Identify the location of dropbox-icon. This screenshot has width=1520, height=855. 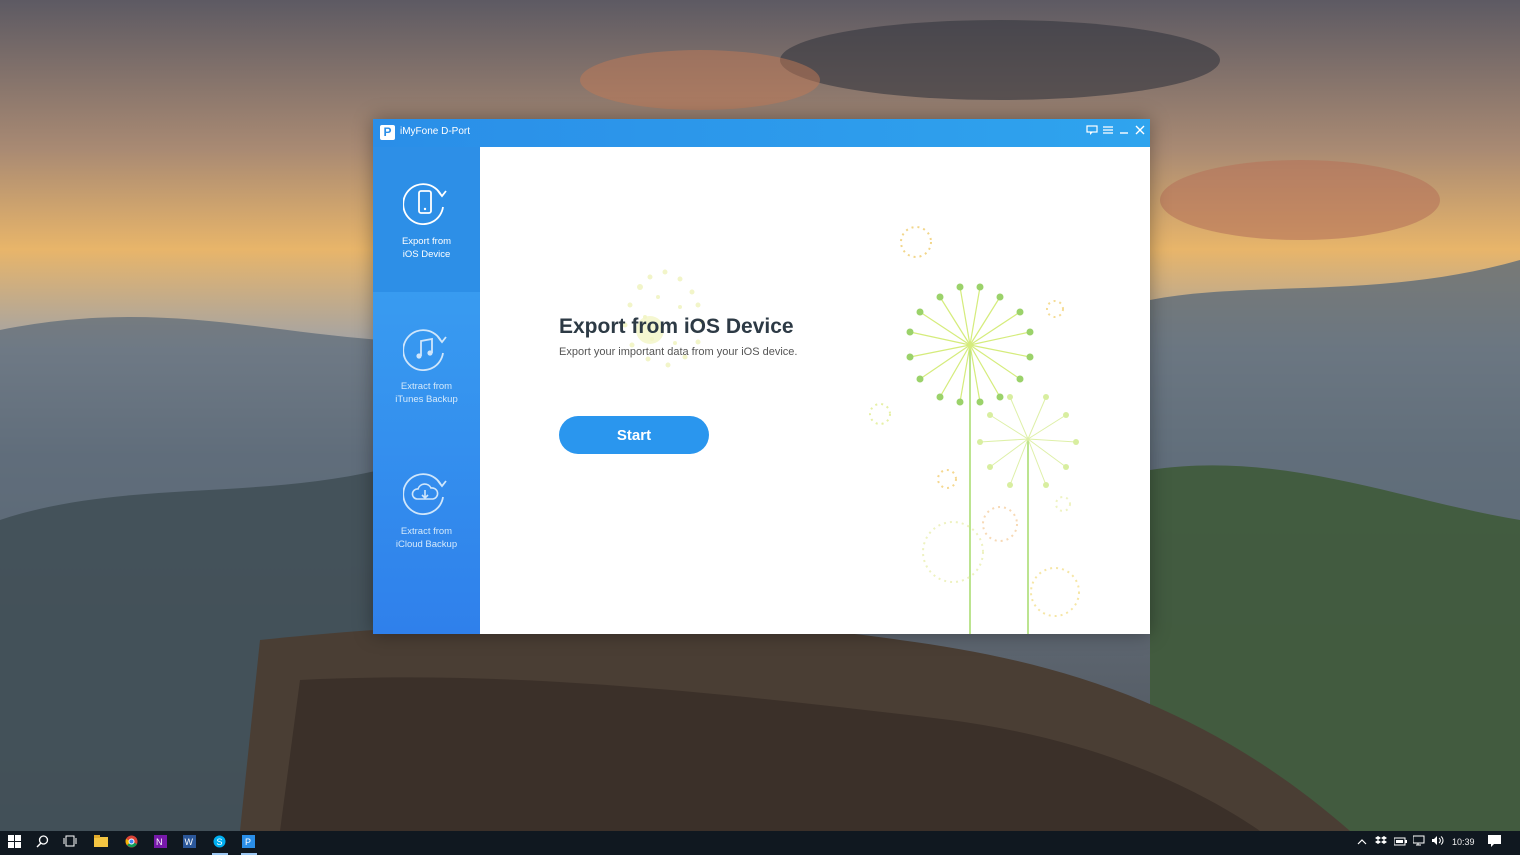
(1381, 843).